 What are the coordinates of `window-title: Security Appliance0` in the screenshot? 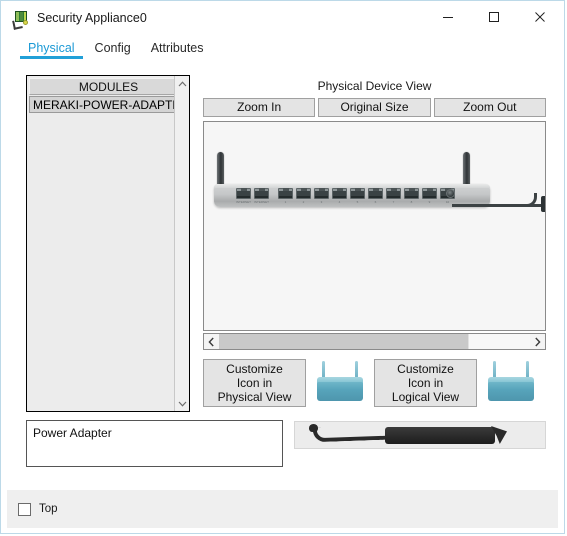 It's located at (92, 18).